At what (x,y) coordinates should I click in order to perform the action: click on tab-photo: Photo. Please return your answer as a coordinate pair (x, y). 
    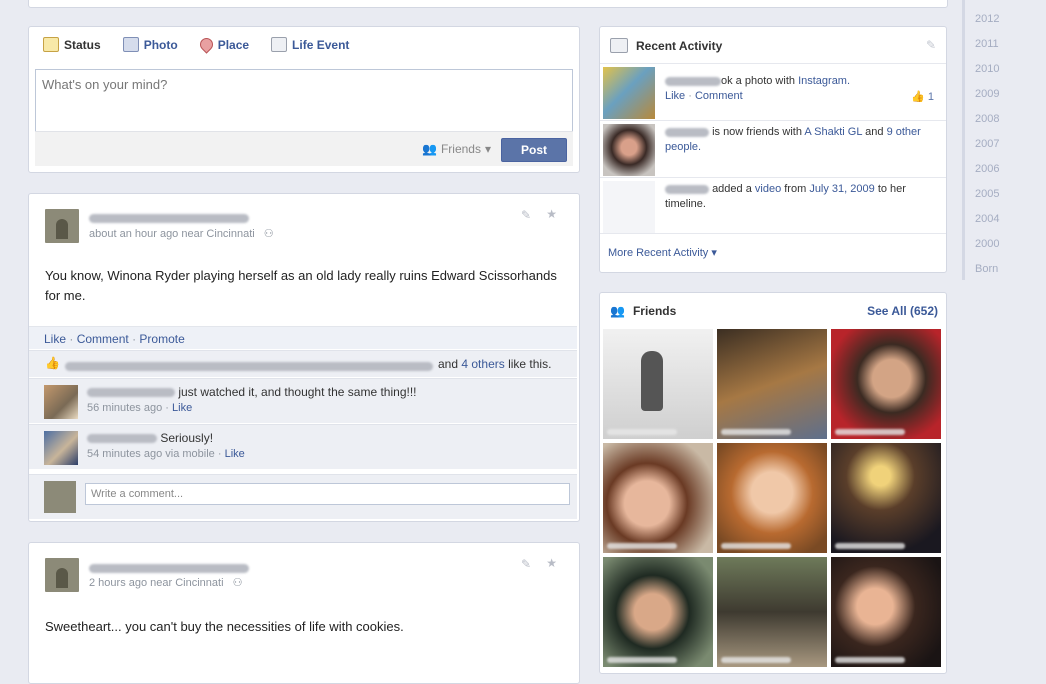
    Looking at the image, I should click on (150, 44).